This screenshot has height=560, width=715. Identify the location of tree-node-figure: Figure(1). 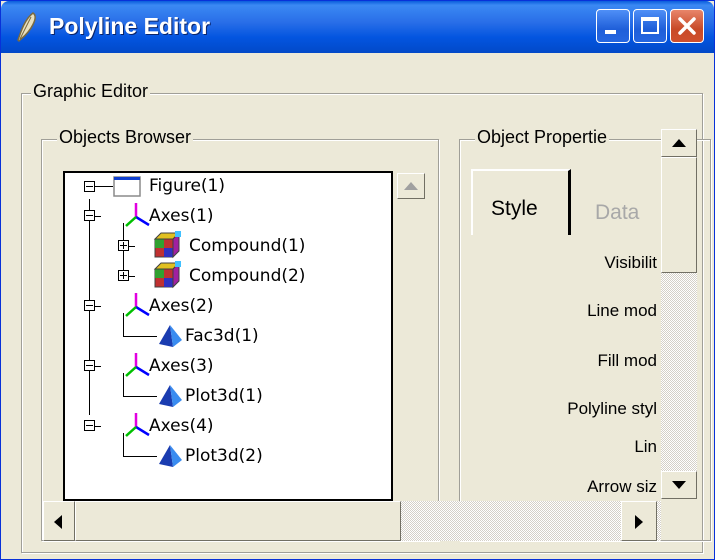
(187, 186).